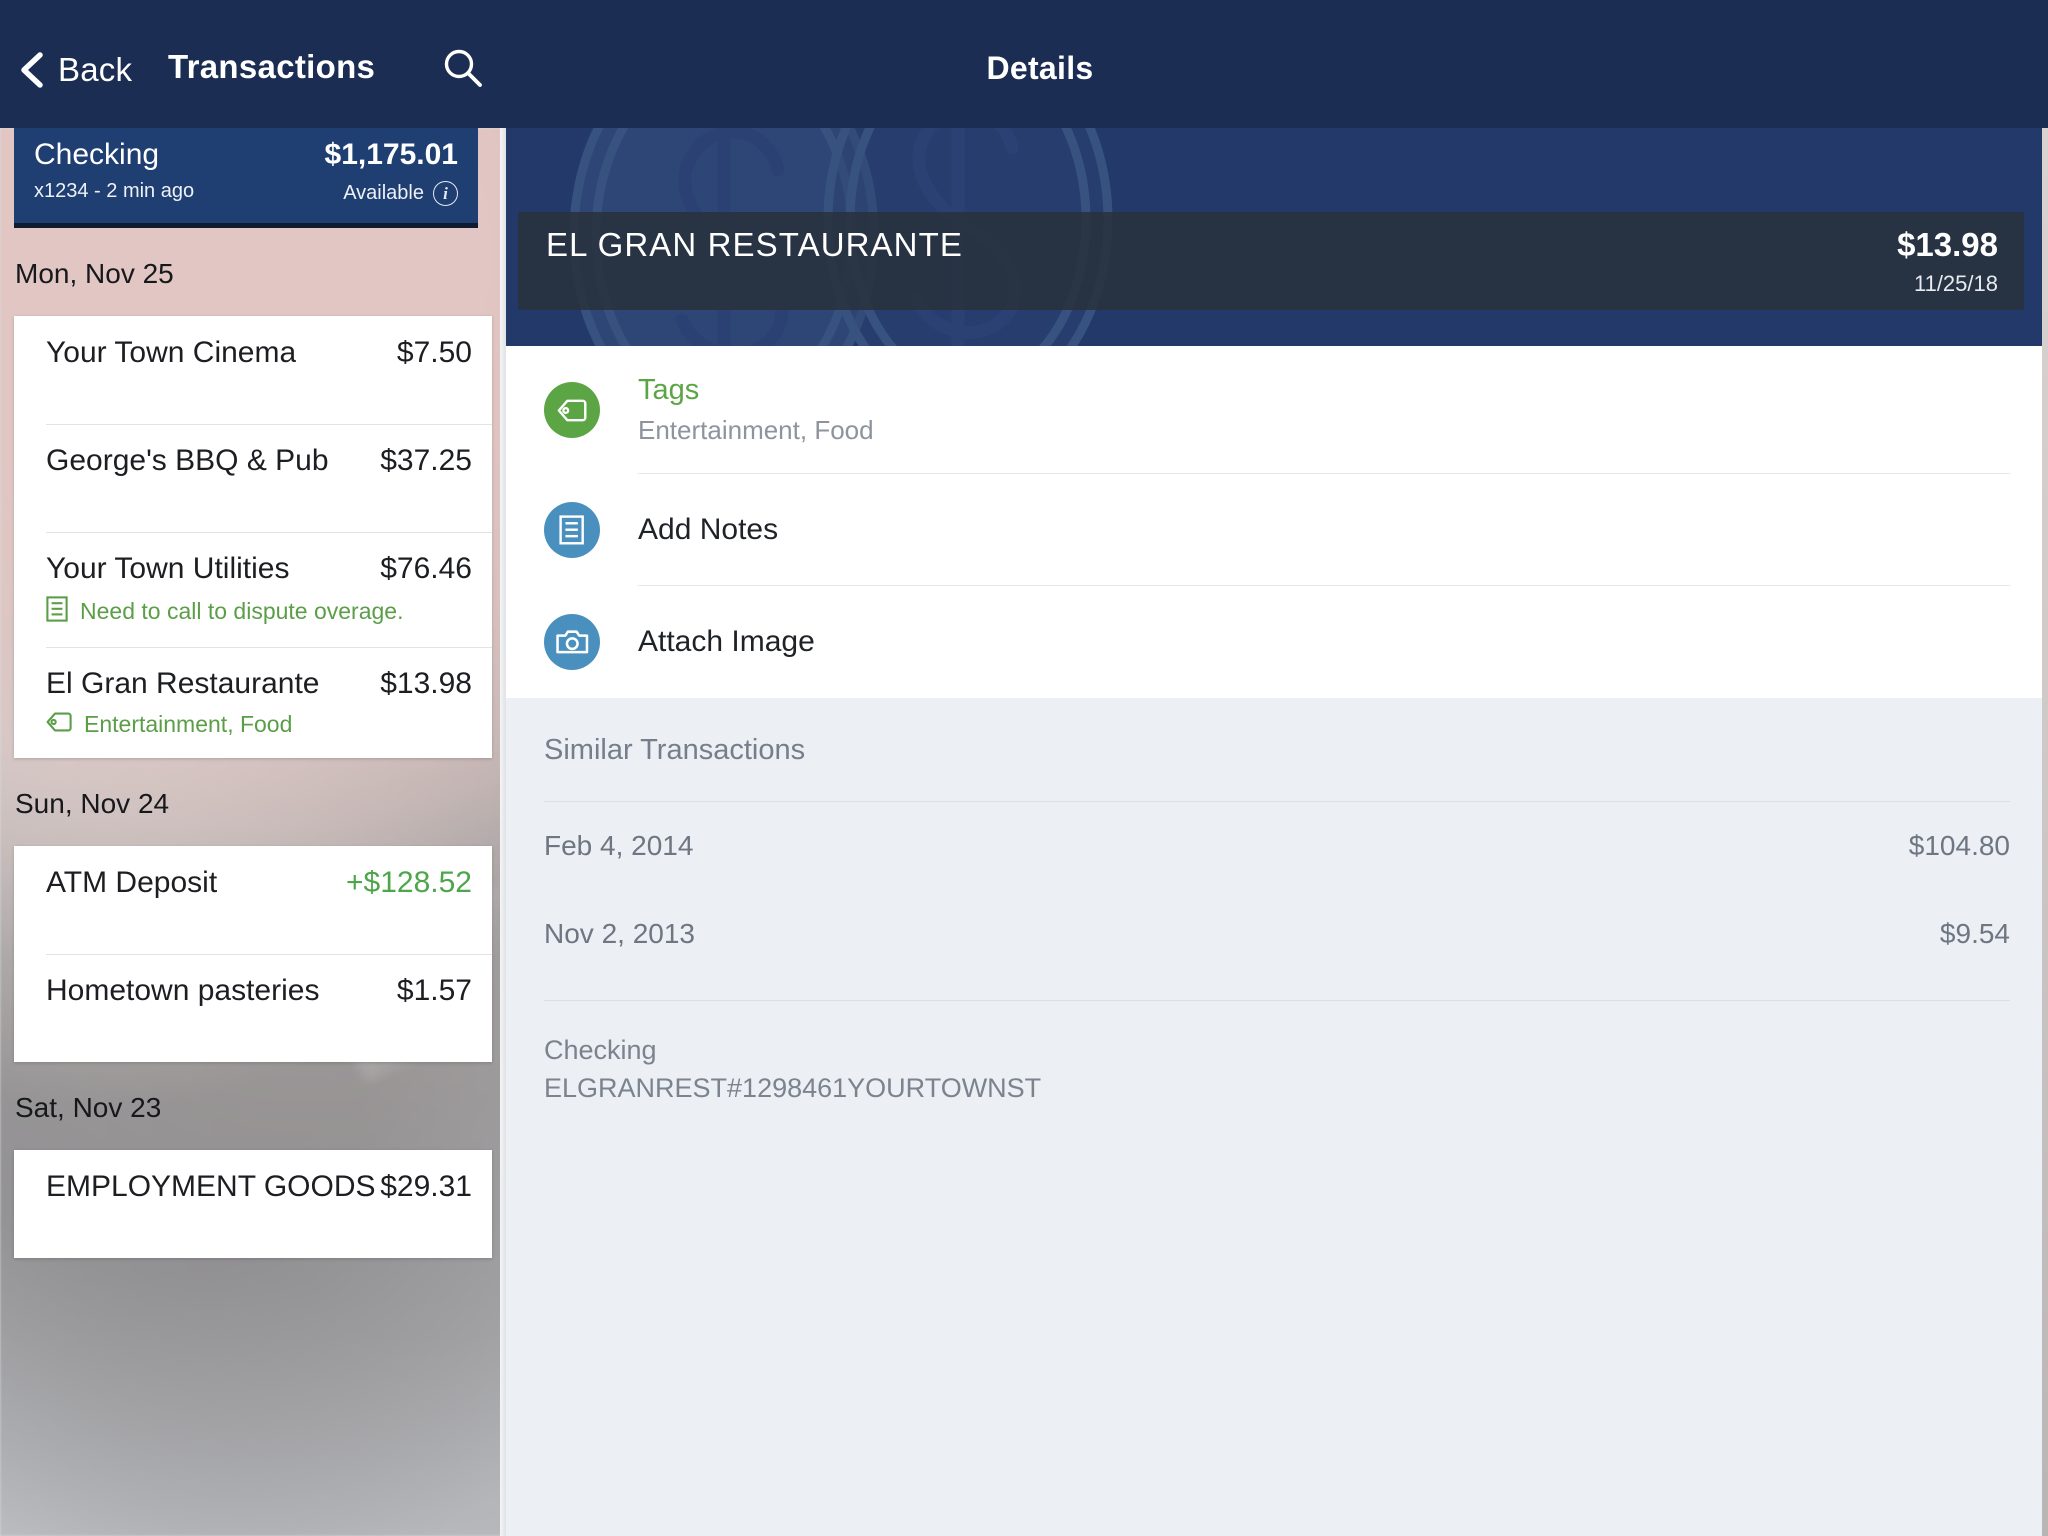  What do you see at coordinates (183, 990) in the screenshot?
I see `transaction-name: Hometown pasteries` at bounding box center [183, 990].